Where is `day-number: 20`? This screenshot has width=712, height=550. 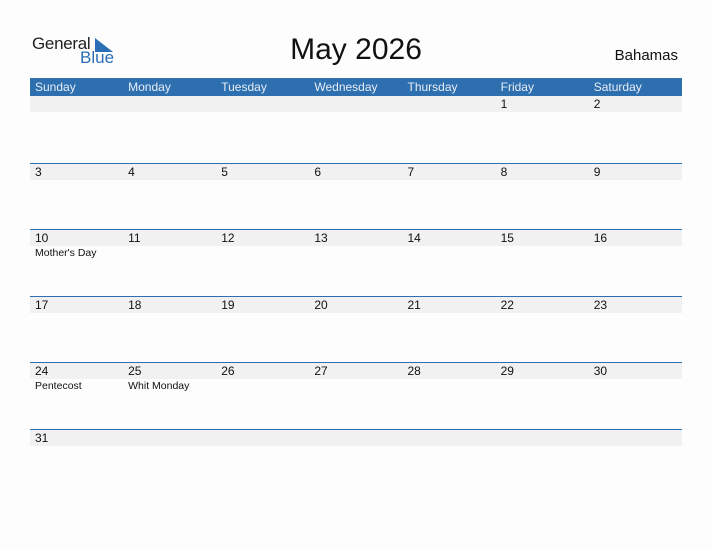
day-number: 20 is located at coordinates (321, 304).